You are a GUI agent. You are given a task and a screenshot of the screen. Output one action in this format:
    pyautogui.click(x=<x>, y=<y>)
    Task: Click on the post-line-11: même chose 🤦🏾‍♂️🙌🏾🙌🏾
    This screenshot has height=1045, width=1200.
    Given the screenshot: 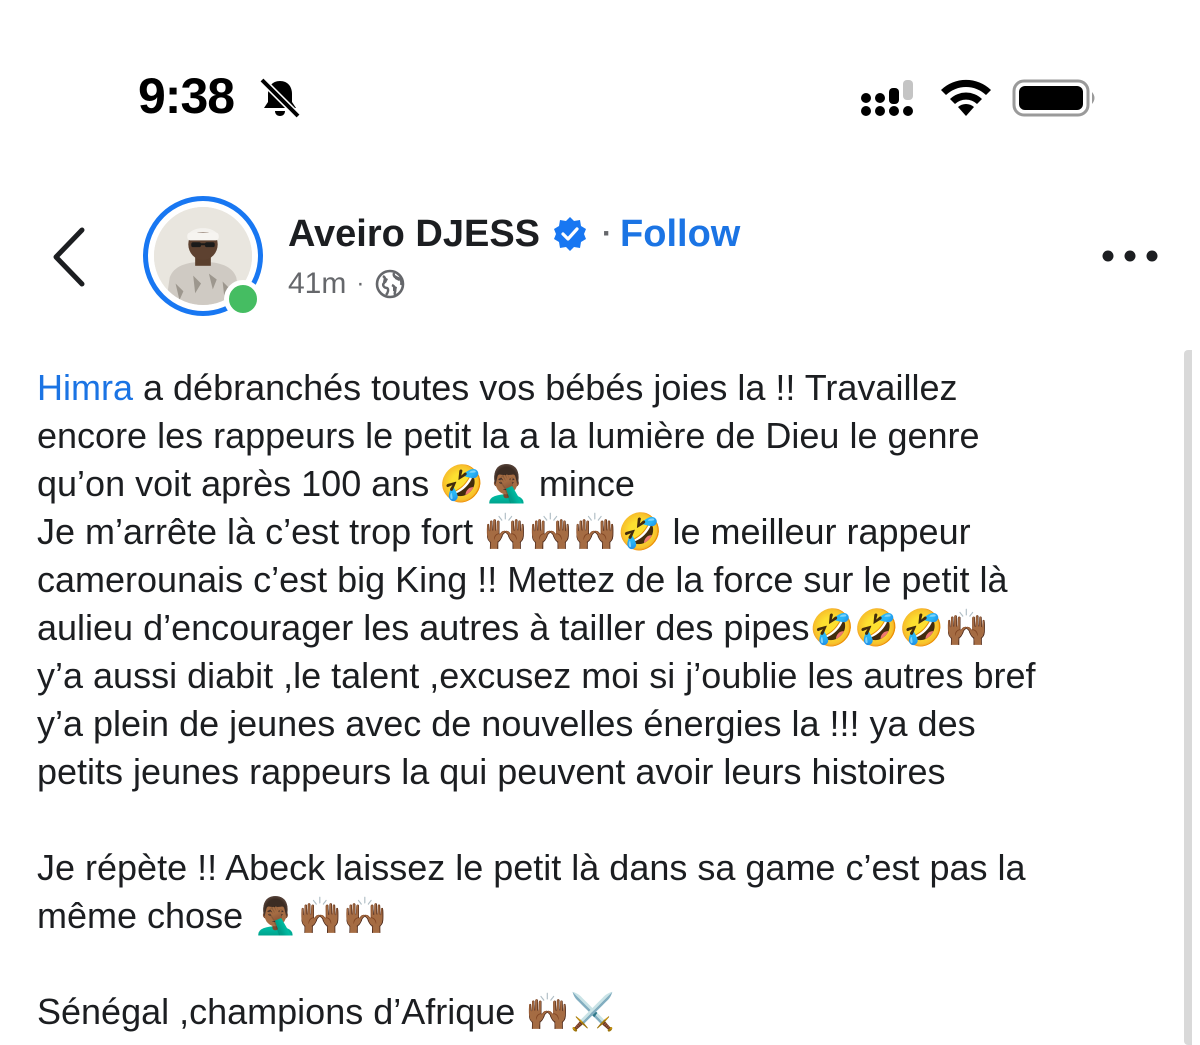 What is the action you would take?
    pyautogui.click(x=212, y=915)
    